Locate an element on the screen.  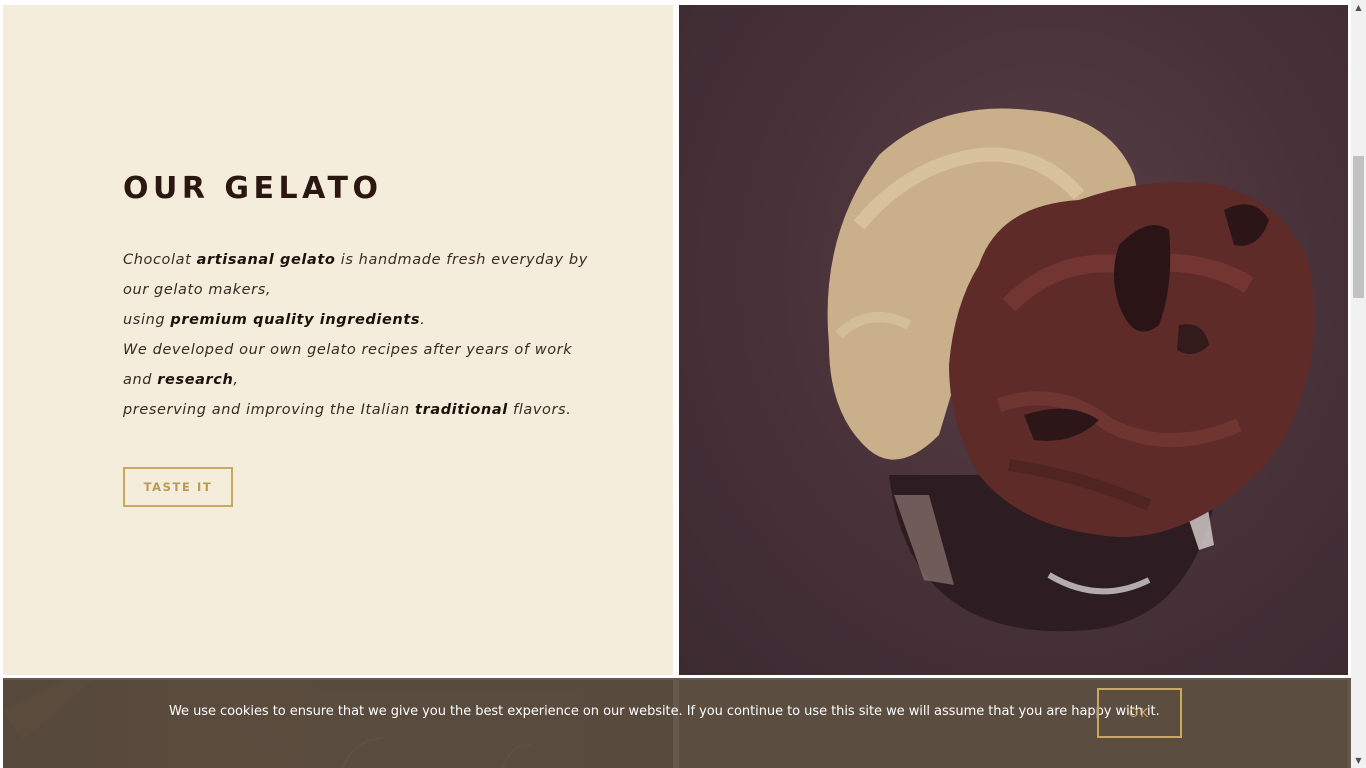
intro-line: our gelato makers, is located at coordinates (343, 290).